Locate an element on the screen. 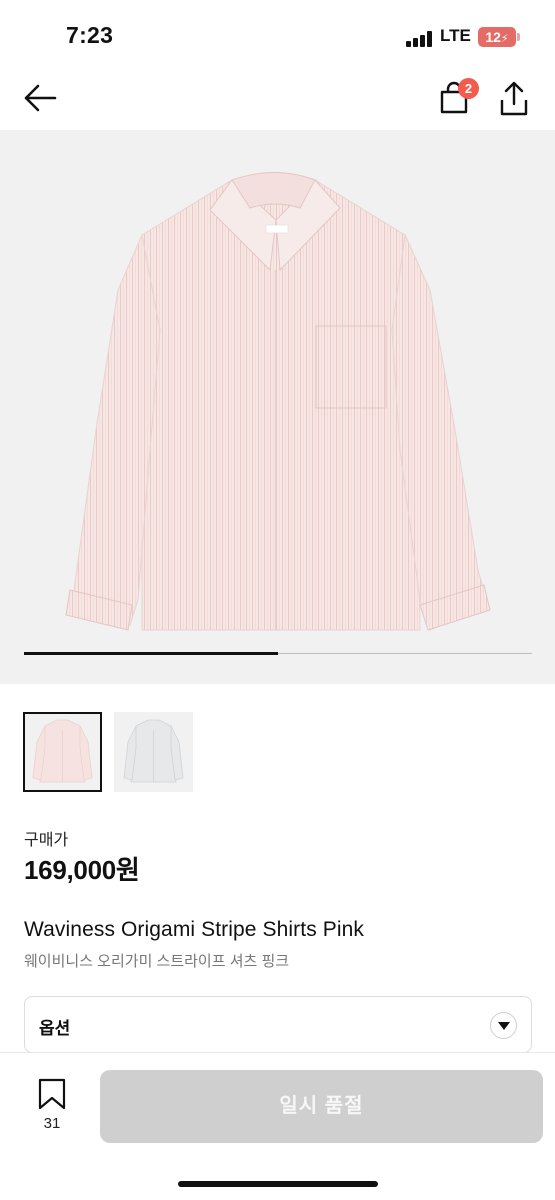  battery-icon: 12⚡ is located at coordinates (497, 37).